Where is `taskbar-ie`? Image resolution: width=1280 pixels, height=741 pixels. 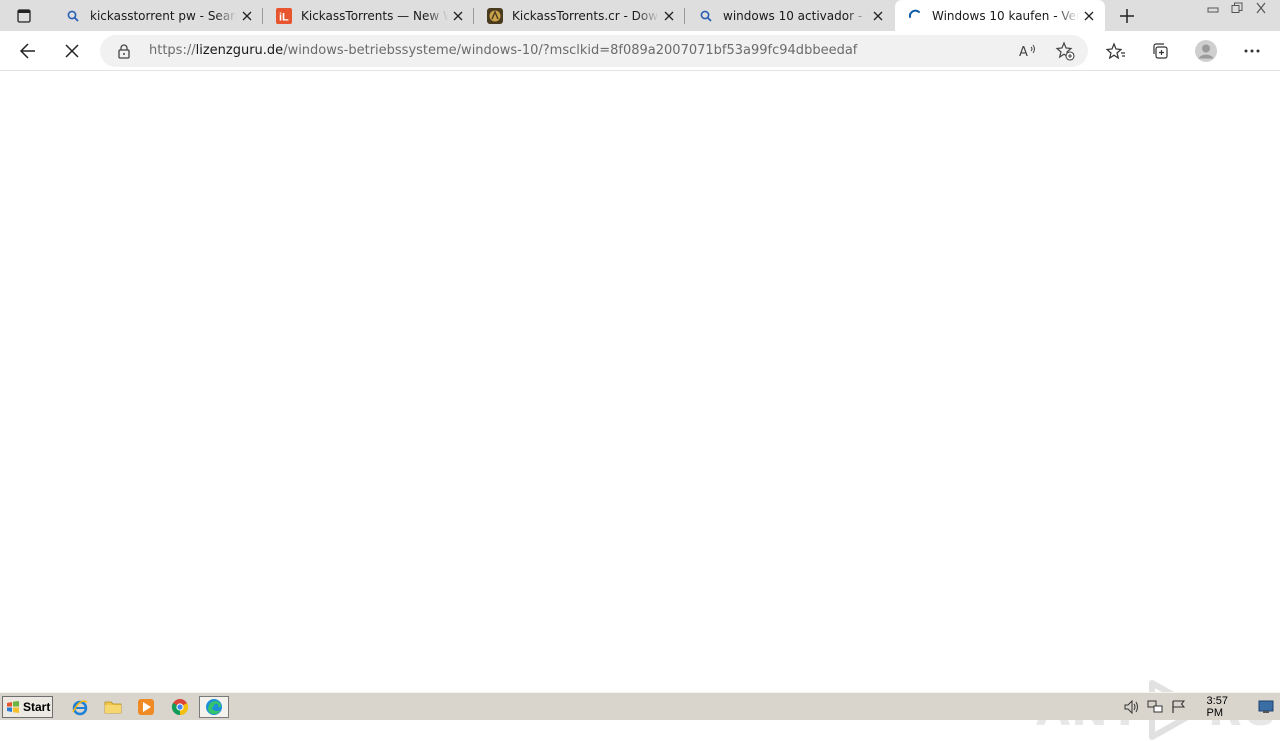
taskbar-ie is located at coordinates (80, 707).